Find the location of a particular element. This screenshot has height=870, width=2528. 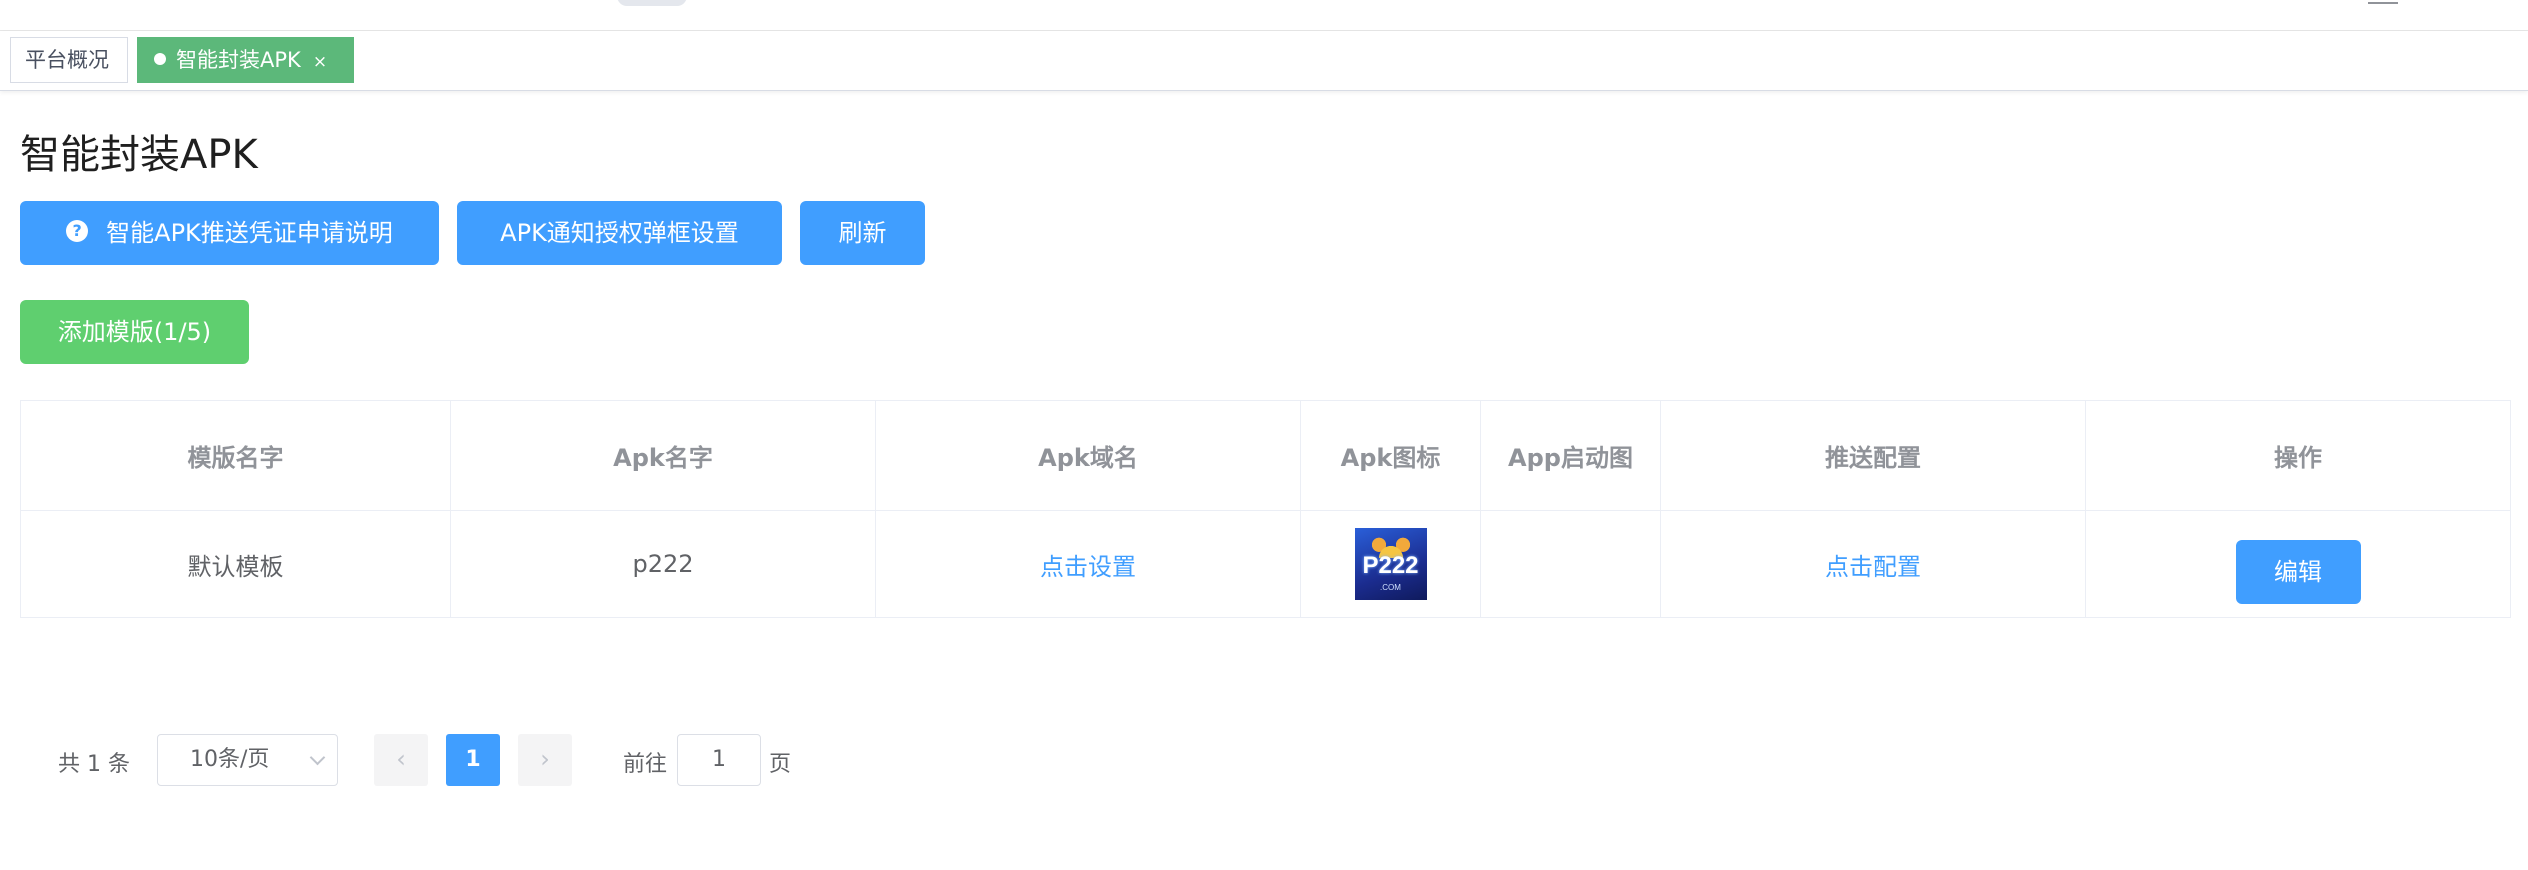

pagination: 共 1 条 10条/页 ‹ 1 › 前往 1 页 is located at coordinates (450, 760).